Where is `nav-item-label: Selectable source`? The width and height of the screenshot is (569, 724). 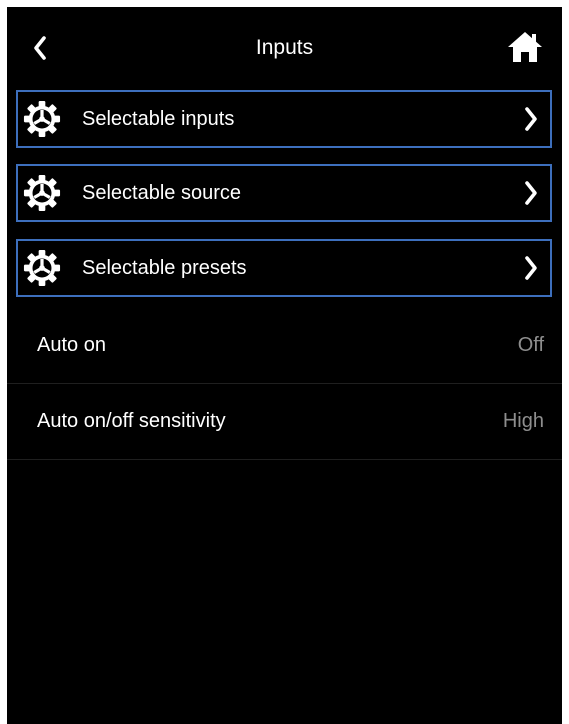
nav-item-label: Selectable source is located at coordinates (161, 192).